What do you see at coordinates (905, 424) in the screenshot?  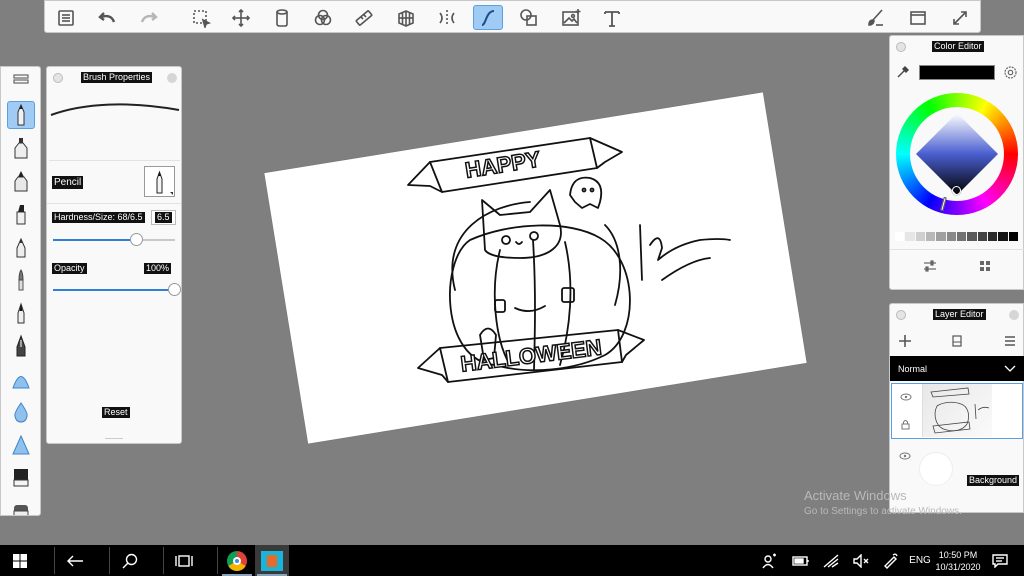 I see `lock-icon` at bounding box center [905, 424].